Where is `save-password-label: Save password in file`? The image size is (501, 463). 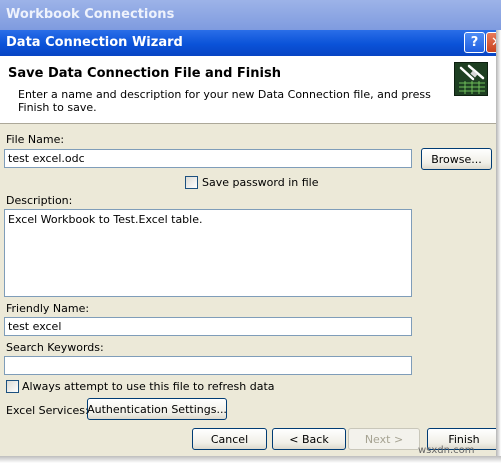 save-password-label: Save password in file is located at coordinates (260, 182).